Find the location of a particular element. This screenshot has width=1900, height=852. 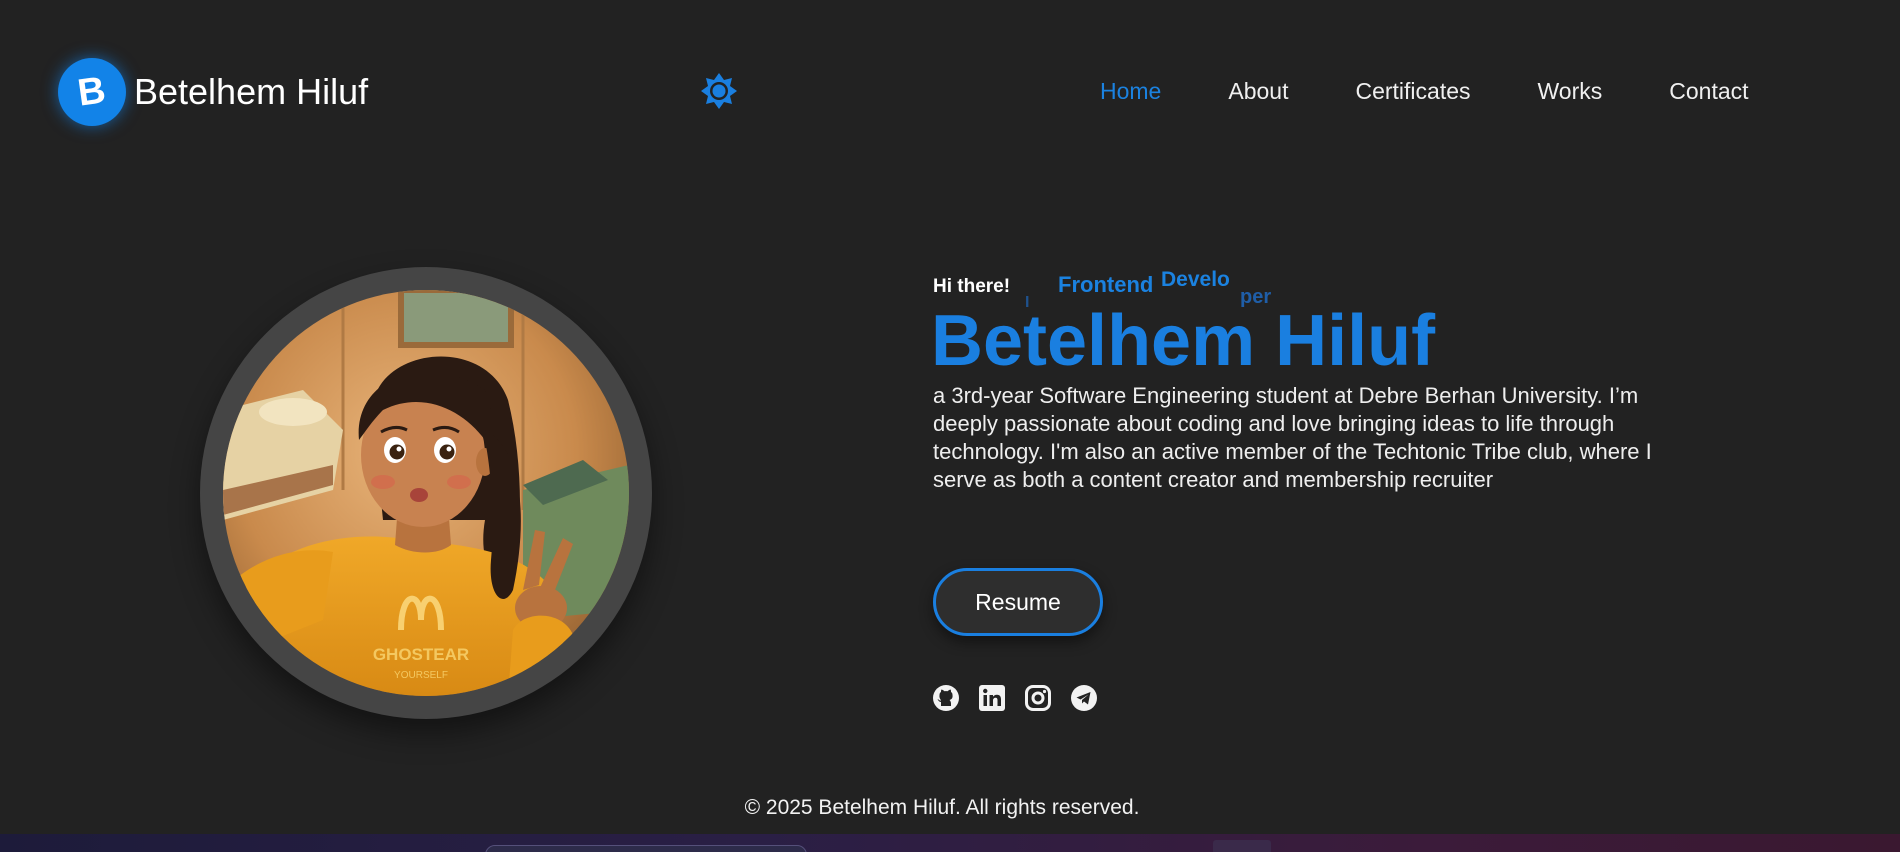

taskbar-search is located at coordinates (646, 848).